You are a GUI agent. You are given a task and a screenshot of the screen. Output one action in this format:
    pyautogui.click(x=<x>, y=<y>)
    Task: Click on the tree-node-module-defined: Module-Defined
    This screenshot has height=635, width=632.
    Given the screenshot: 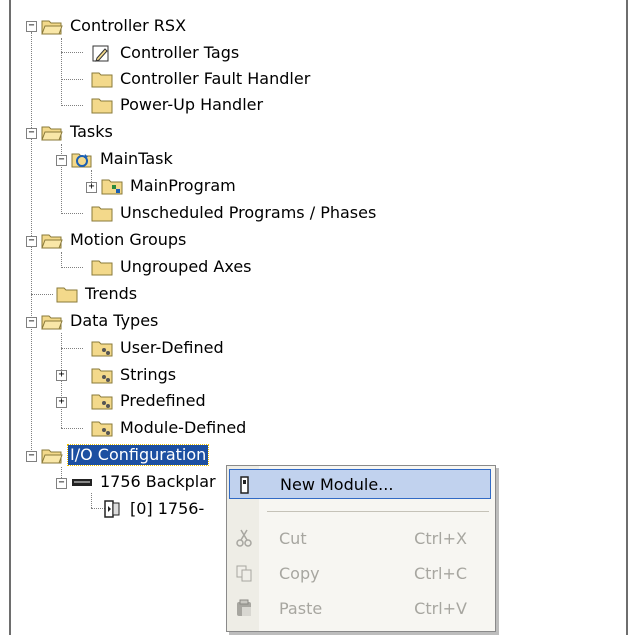 What is the action you would take?
    pyautogui.click(x=169, y=428)
    